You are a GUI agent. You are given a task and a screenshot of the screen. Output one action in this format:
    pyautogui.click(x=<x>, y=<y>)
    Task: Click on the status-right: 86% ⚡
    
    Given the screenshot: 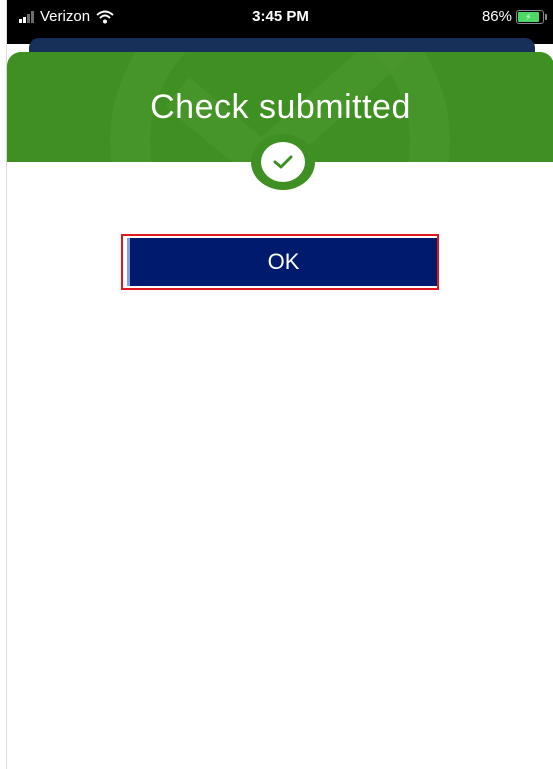 What is the action you would take?
    pyautogui.click(x=514, y=16)
    